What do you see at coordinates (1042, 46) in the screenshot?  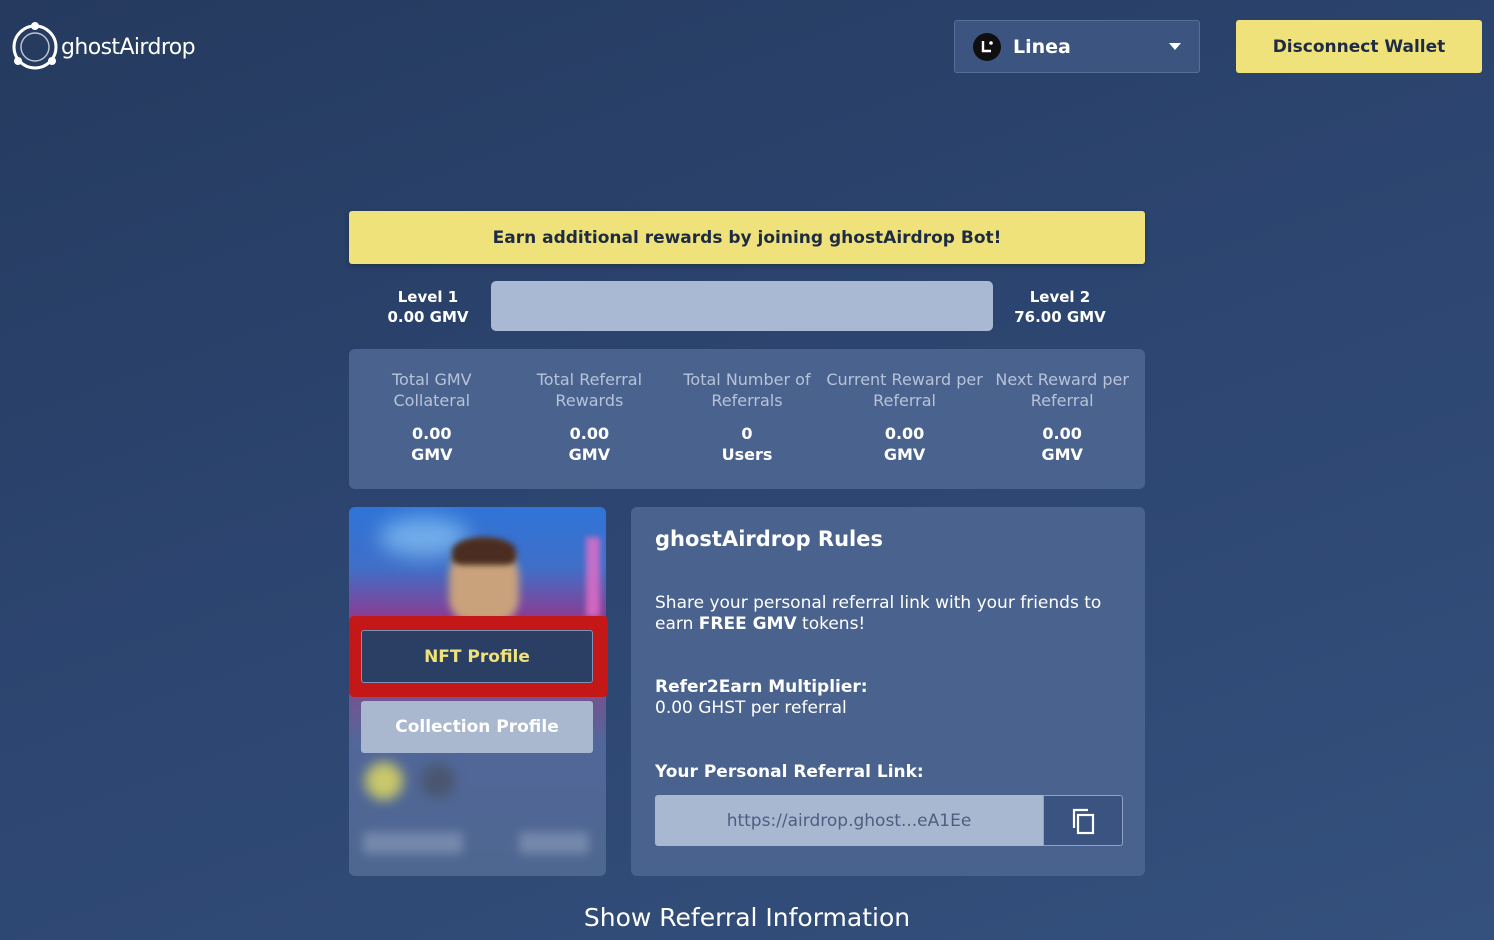 I see `network-label: Linea` at bounding box center [1042, 46].